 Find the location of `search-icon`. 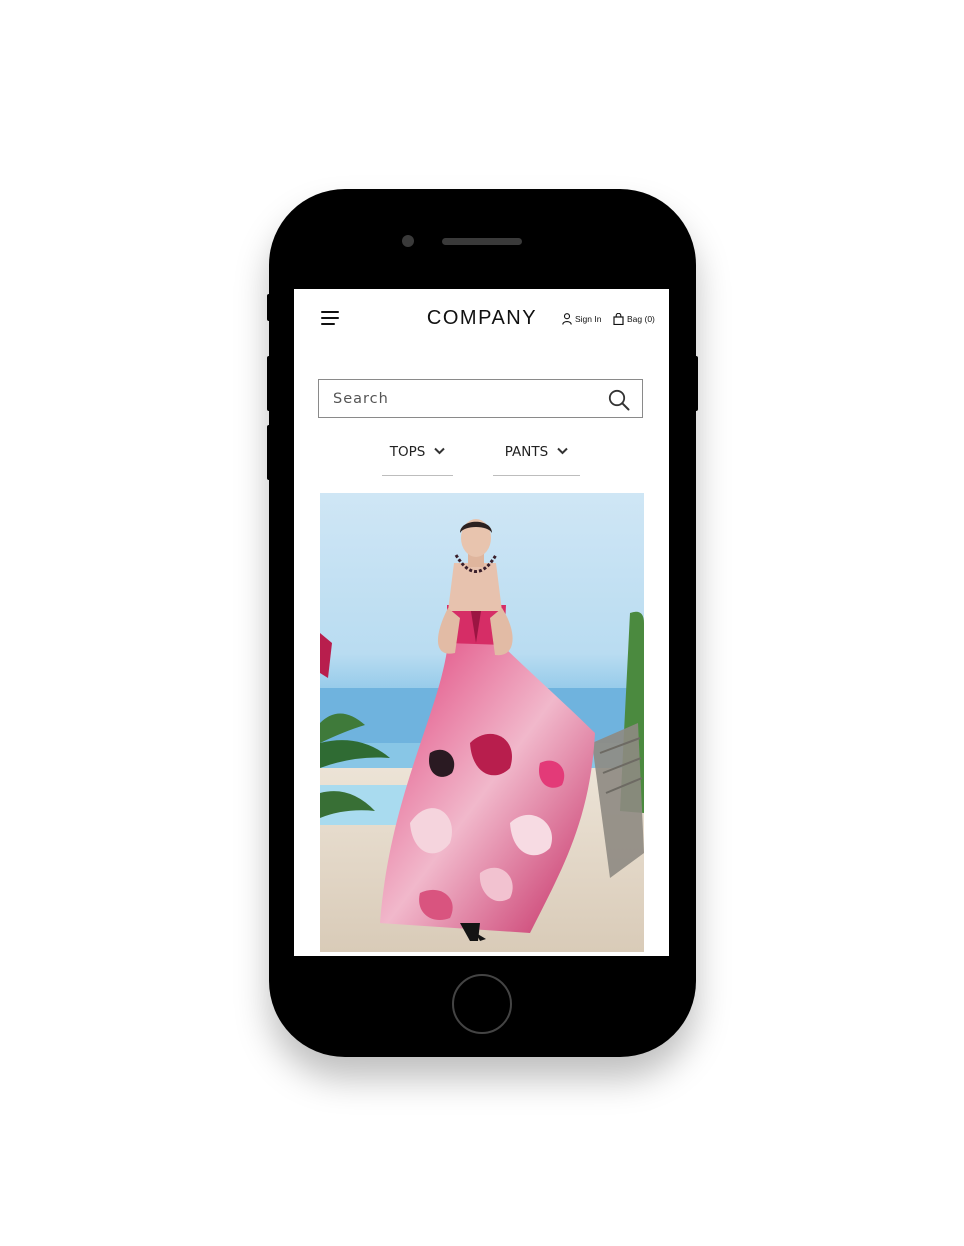

search-icon is located at coordinates (619, 400).